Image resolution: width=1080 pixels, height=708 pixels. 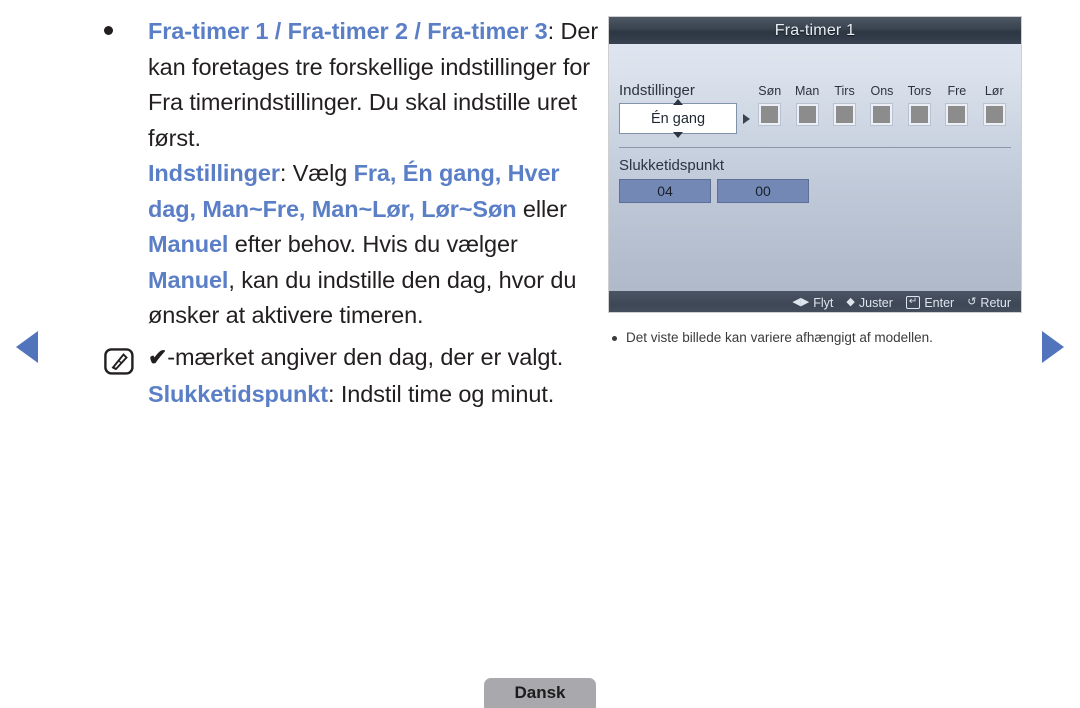 I want to click on offtime-paragraph: Slukketidspunkt: Indstil time og minut., so click(x=351, y=395).